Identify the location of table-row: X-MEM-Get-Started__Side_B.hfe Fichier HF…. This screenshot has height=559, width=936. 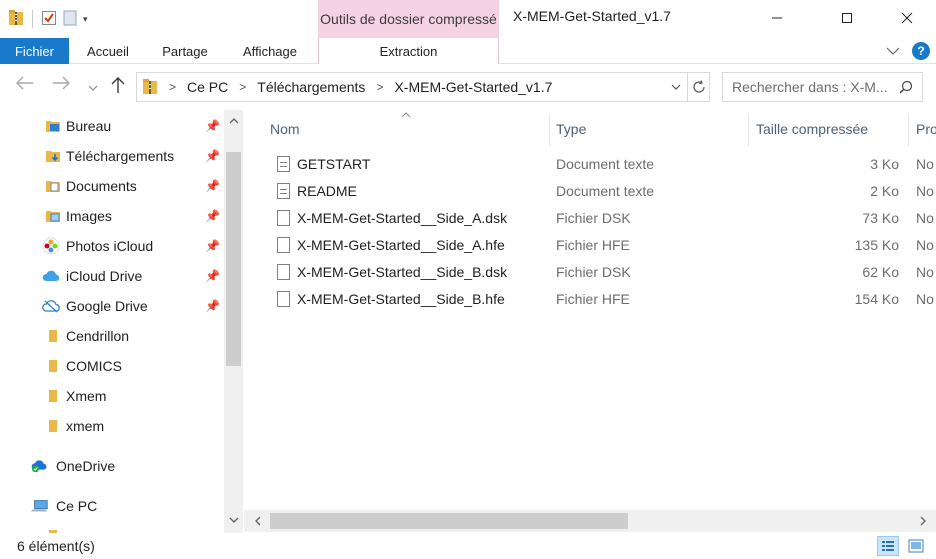
(590, 299).